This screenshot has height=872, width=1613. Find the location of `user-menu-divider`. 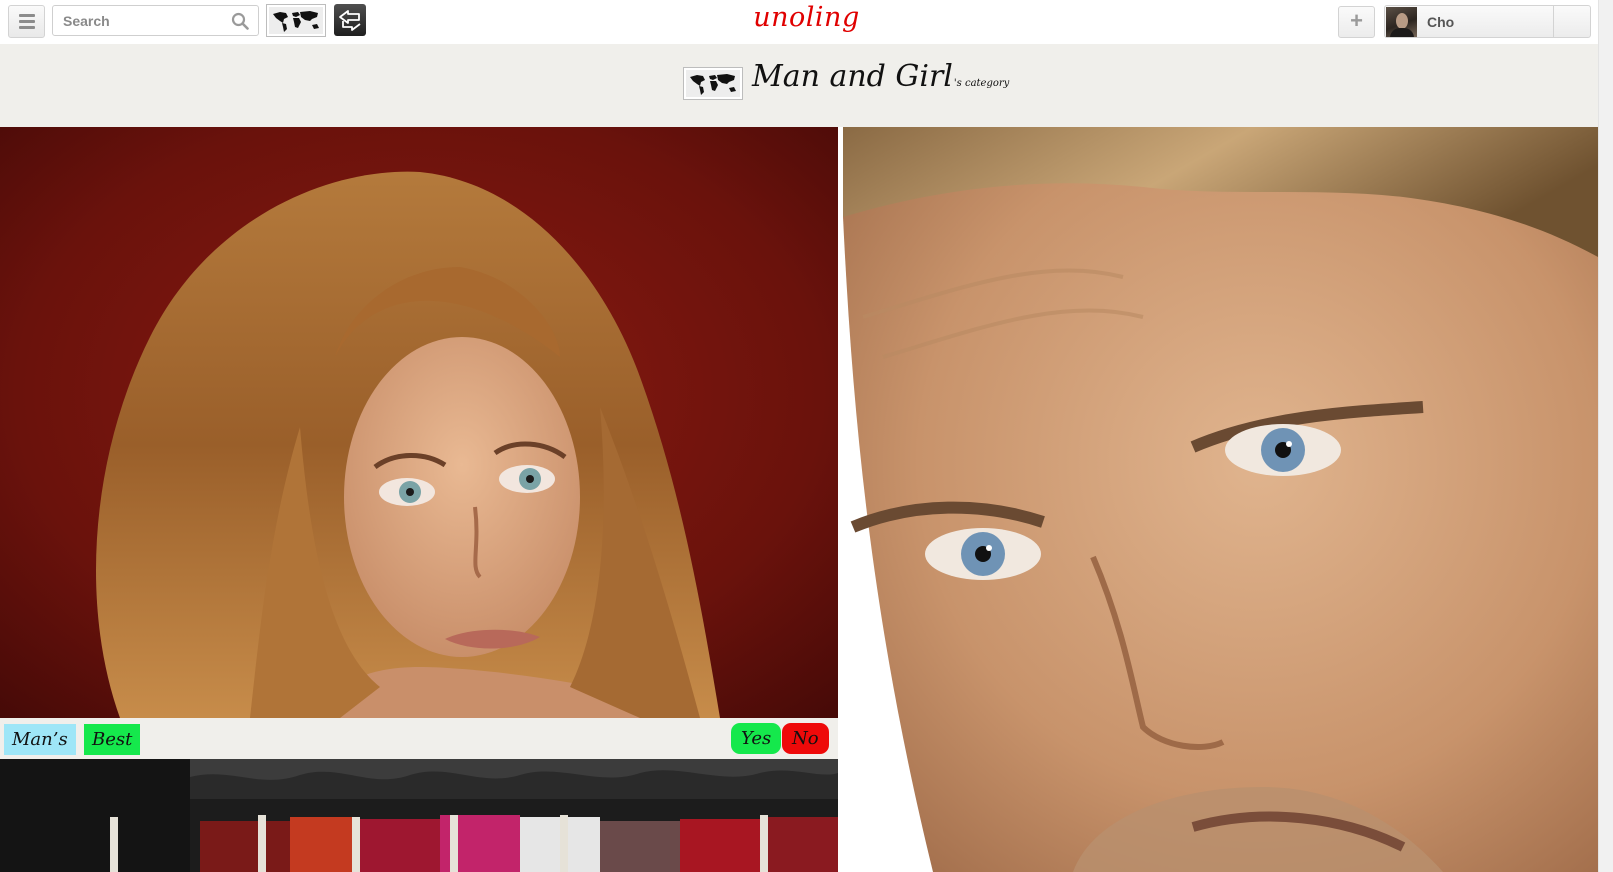

user-menu-divider is located at coordinates (1553, 21).